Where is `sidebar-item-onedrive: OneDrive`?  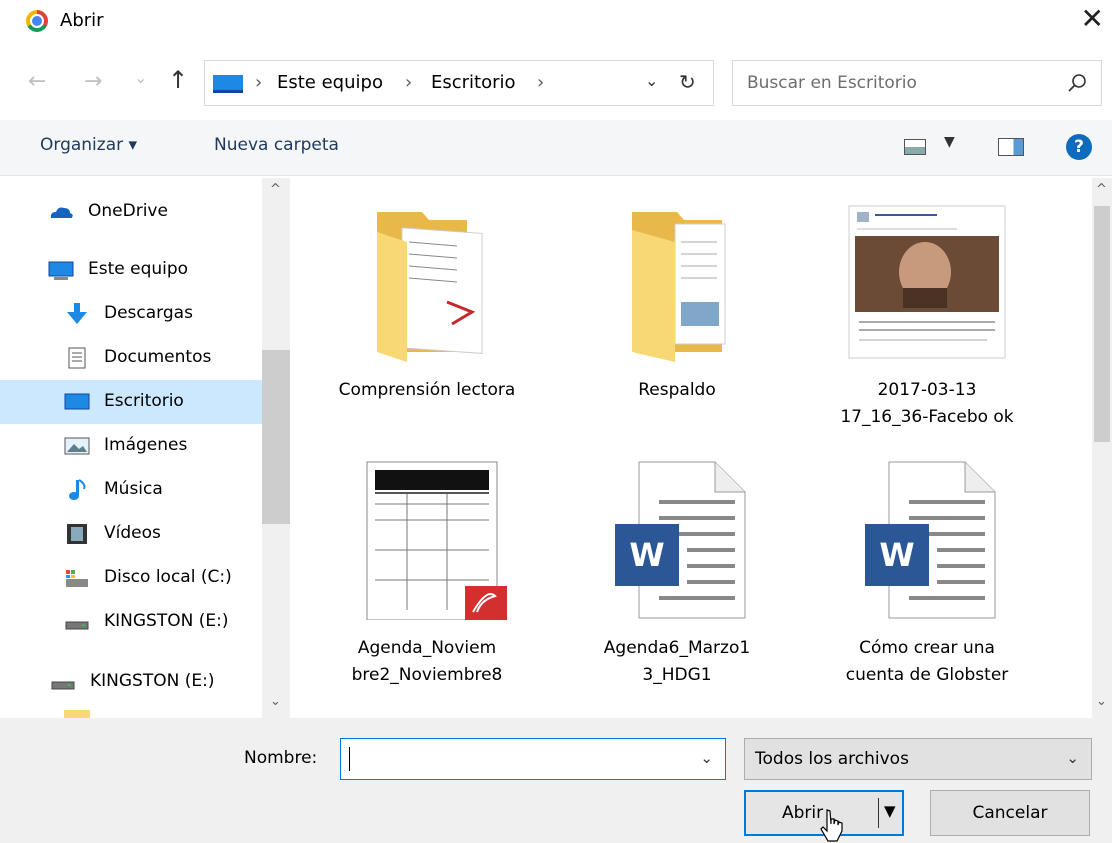
sidebar-item-onedrive: OneDrive is located at coordinates (131, 212).